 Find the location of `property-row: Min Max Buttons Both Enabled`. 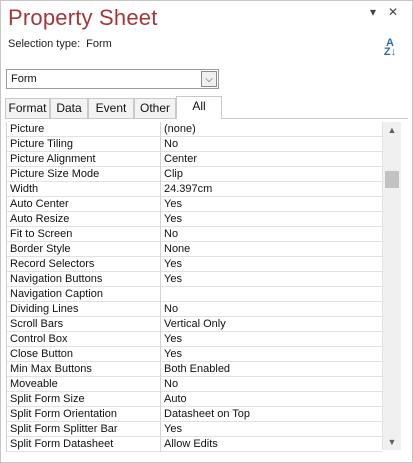

property-row: Min Max Buttons Both Enabled is located at coordinates (194, 369).